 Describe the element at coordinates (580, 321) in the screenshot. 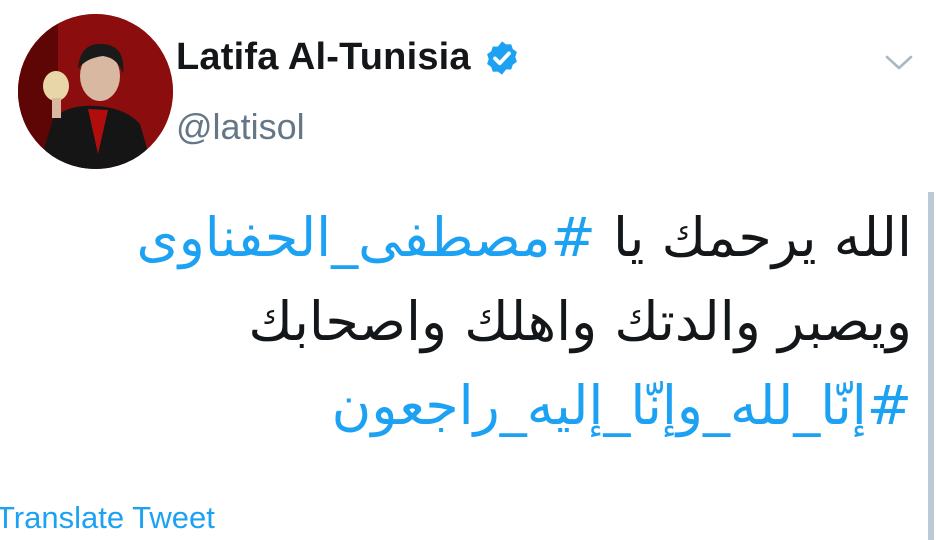

I see `tweet-text-fragment: ويصبر والدتك واهلك واصحابك` at that location.